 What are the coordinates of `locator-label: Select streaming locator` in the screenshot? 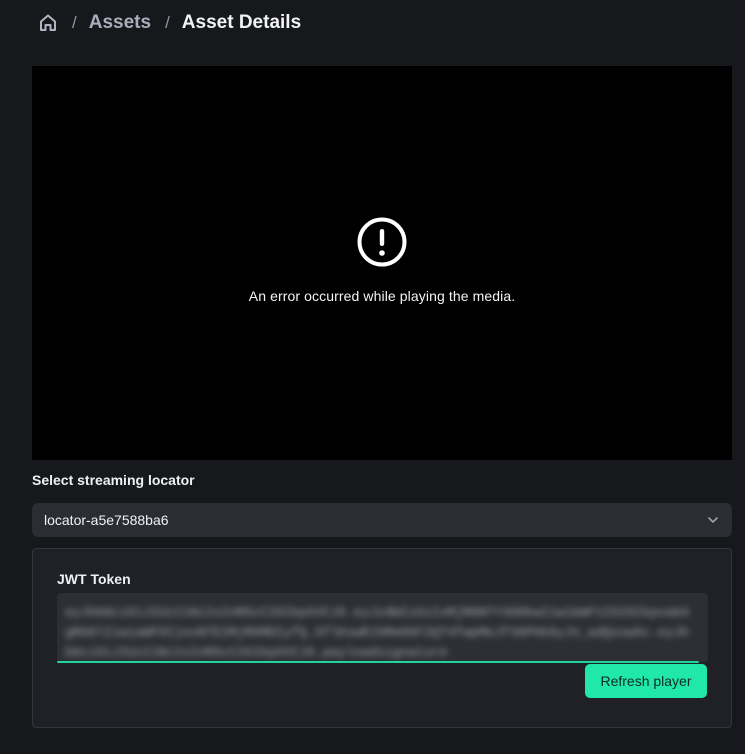 It's located at (113, 480).